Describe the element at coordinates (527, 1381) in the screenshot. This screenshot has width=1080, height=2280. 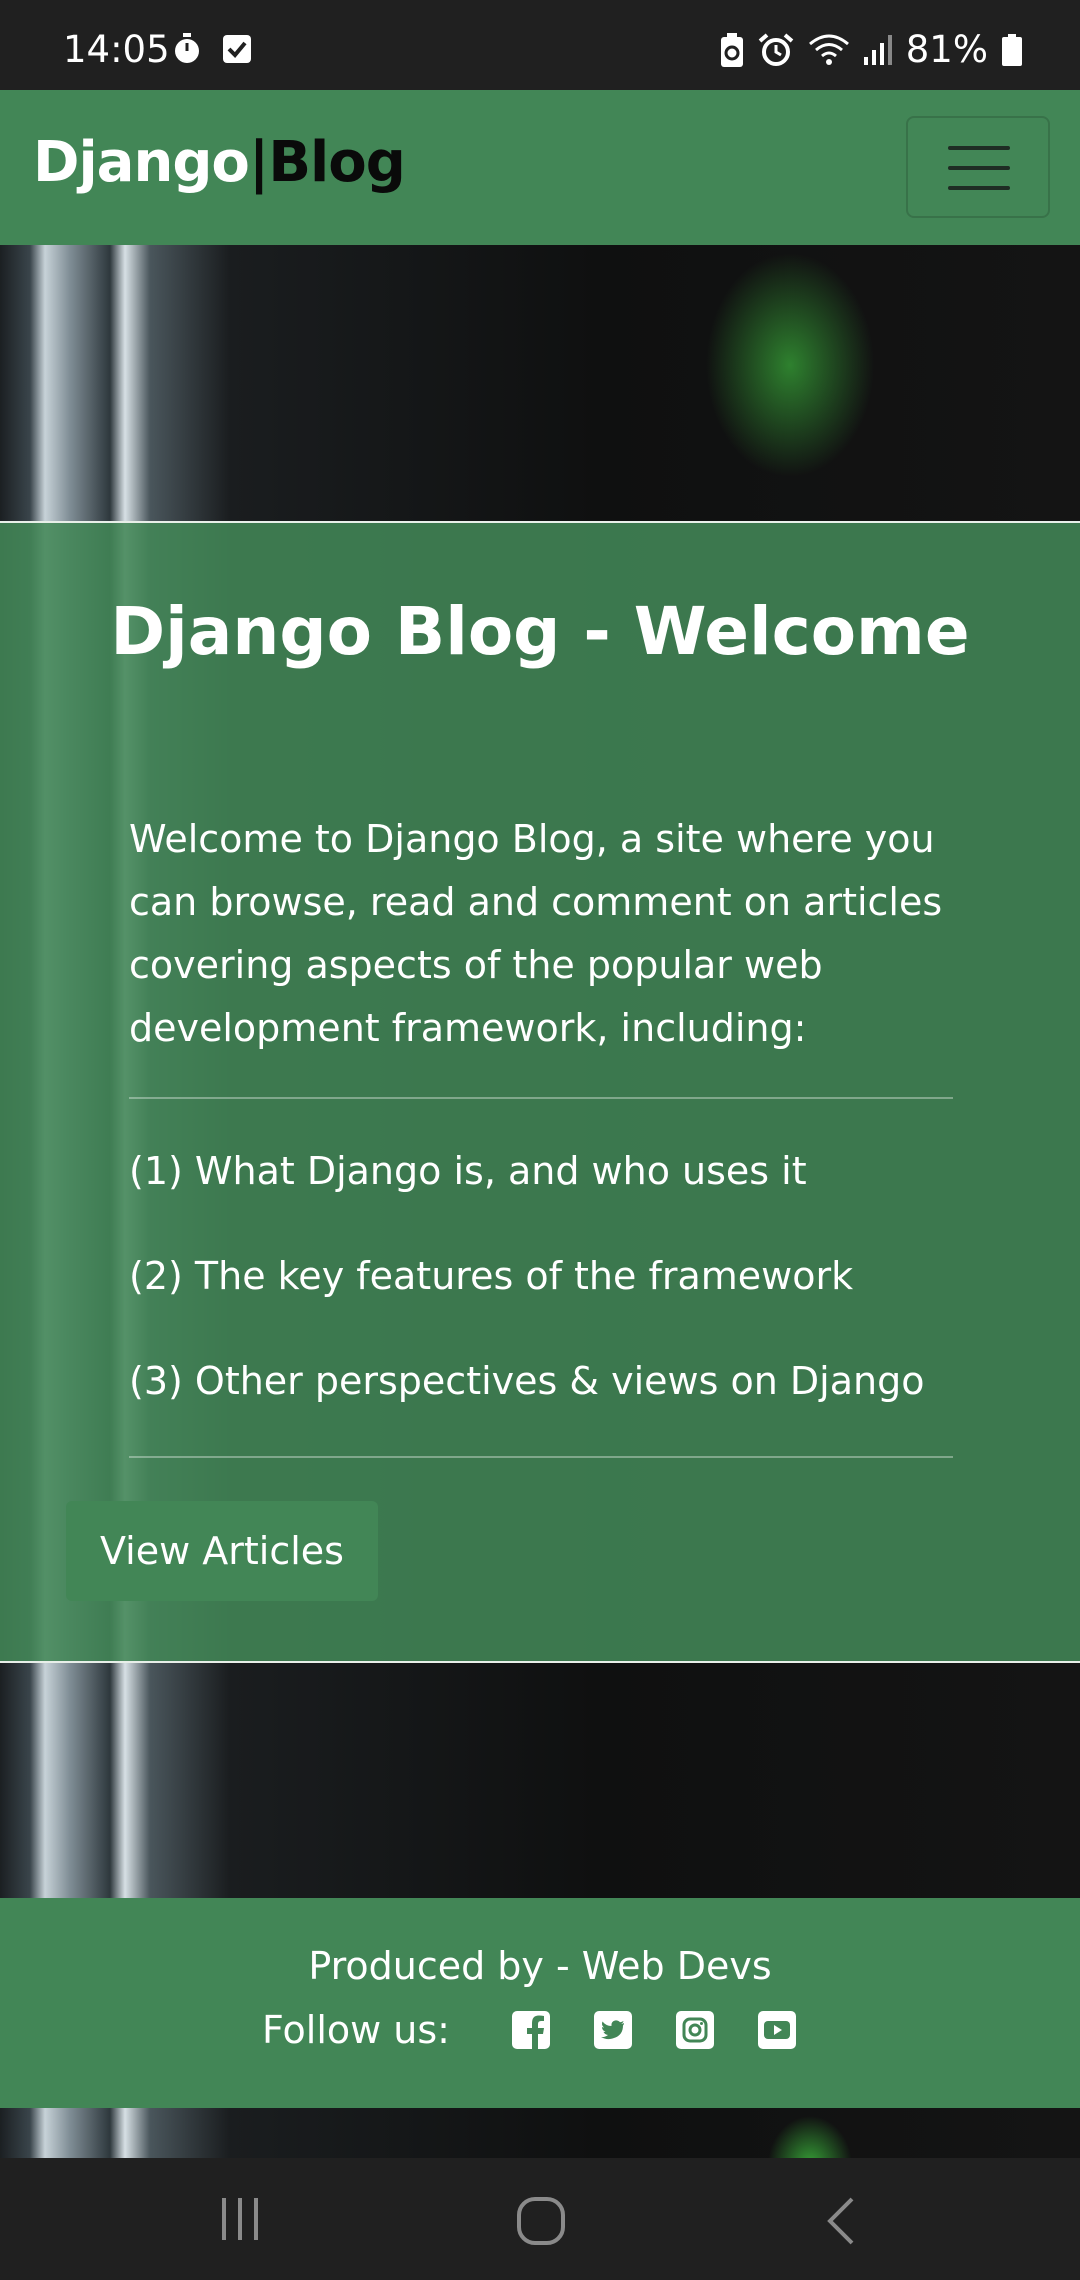
I see `topic-item: (3) Other perspectives & views on Django` at that location.